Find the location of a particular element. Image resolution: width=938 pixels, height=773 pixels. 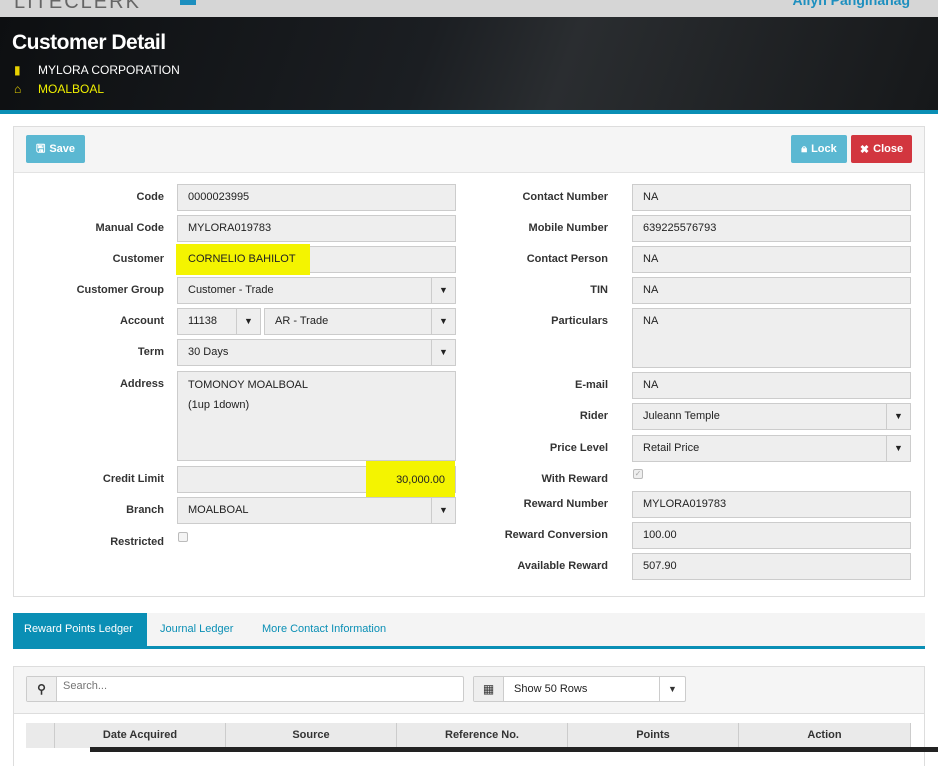

lock-icon: 🔒︎ is located at coordinates (804, 148).